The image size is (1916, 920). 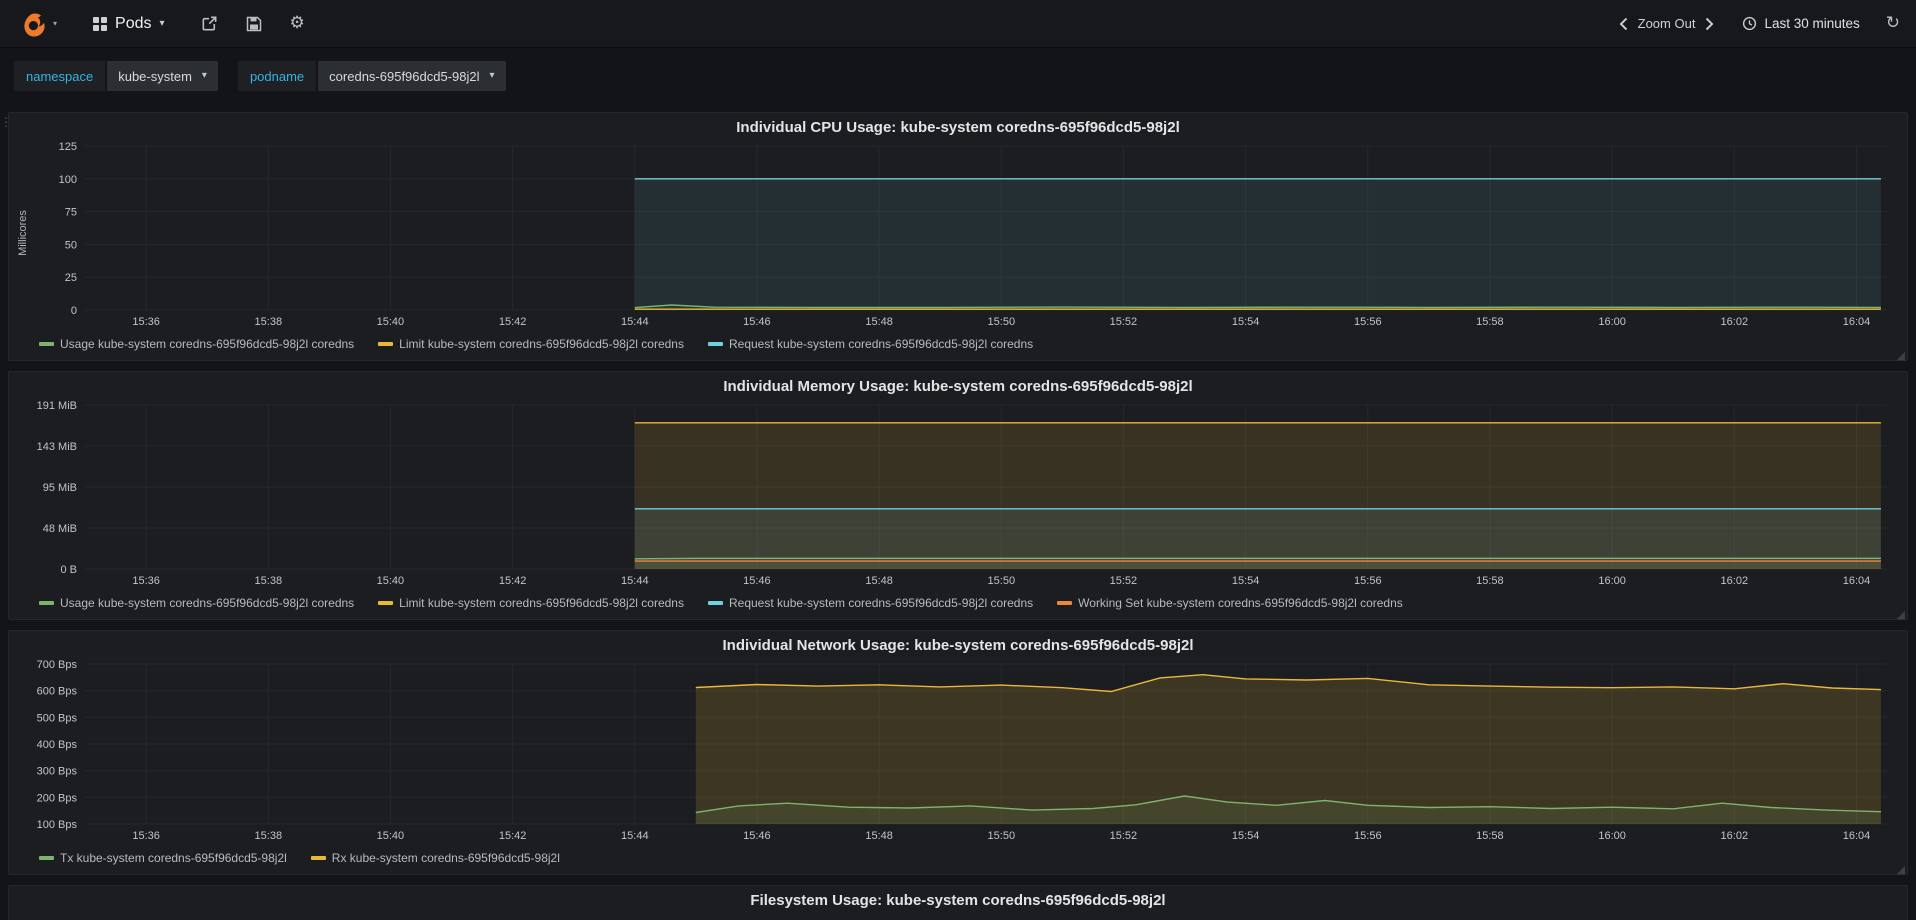 What do you see at coordinates (57, 745) in the screenshot?
I see `y-tick-label: 400 Bps` at bounding box center [57, 745].